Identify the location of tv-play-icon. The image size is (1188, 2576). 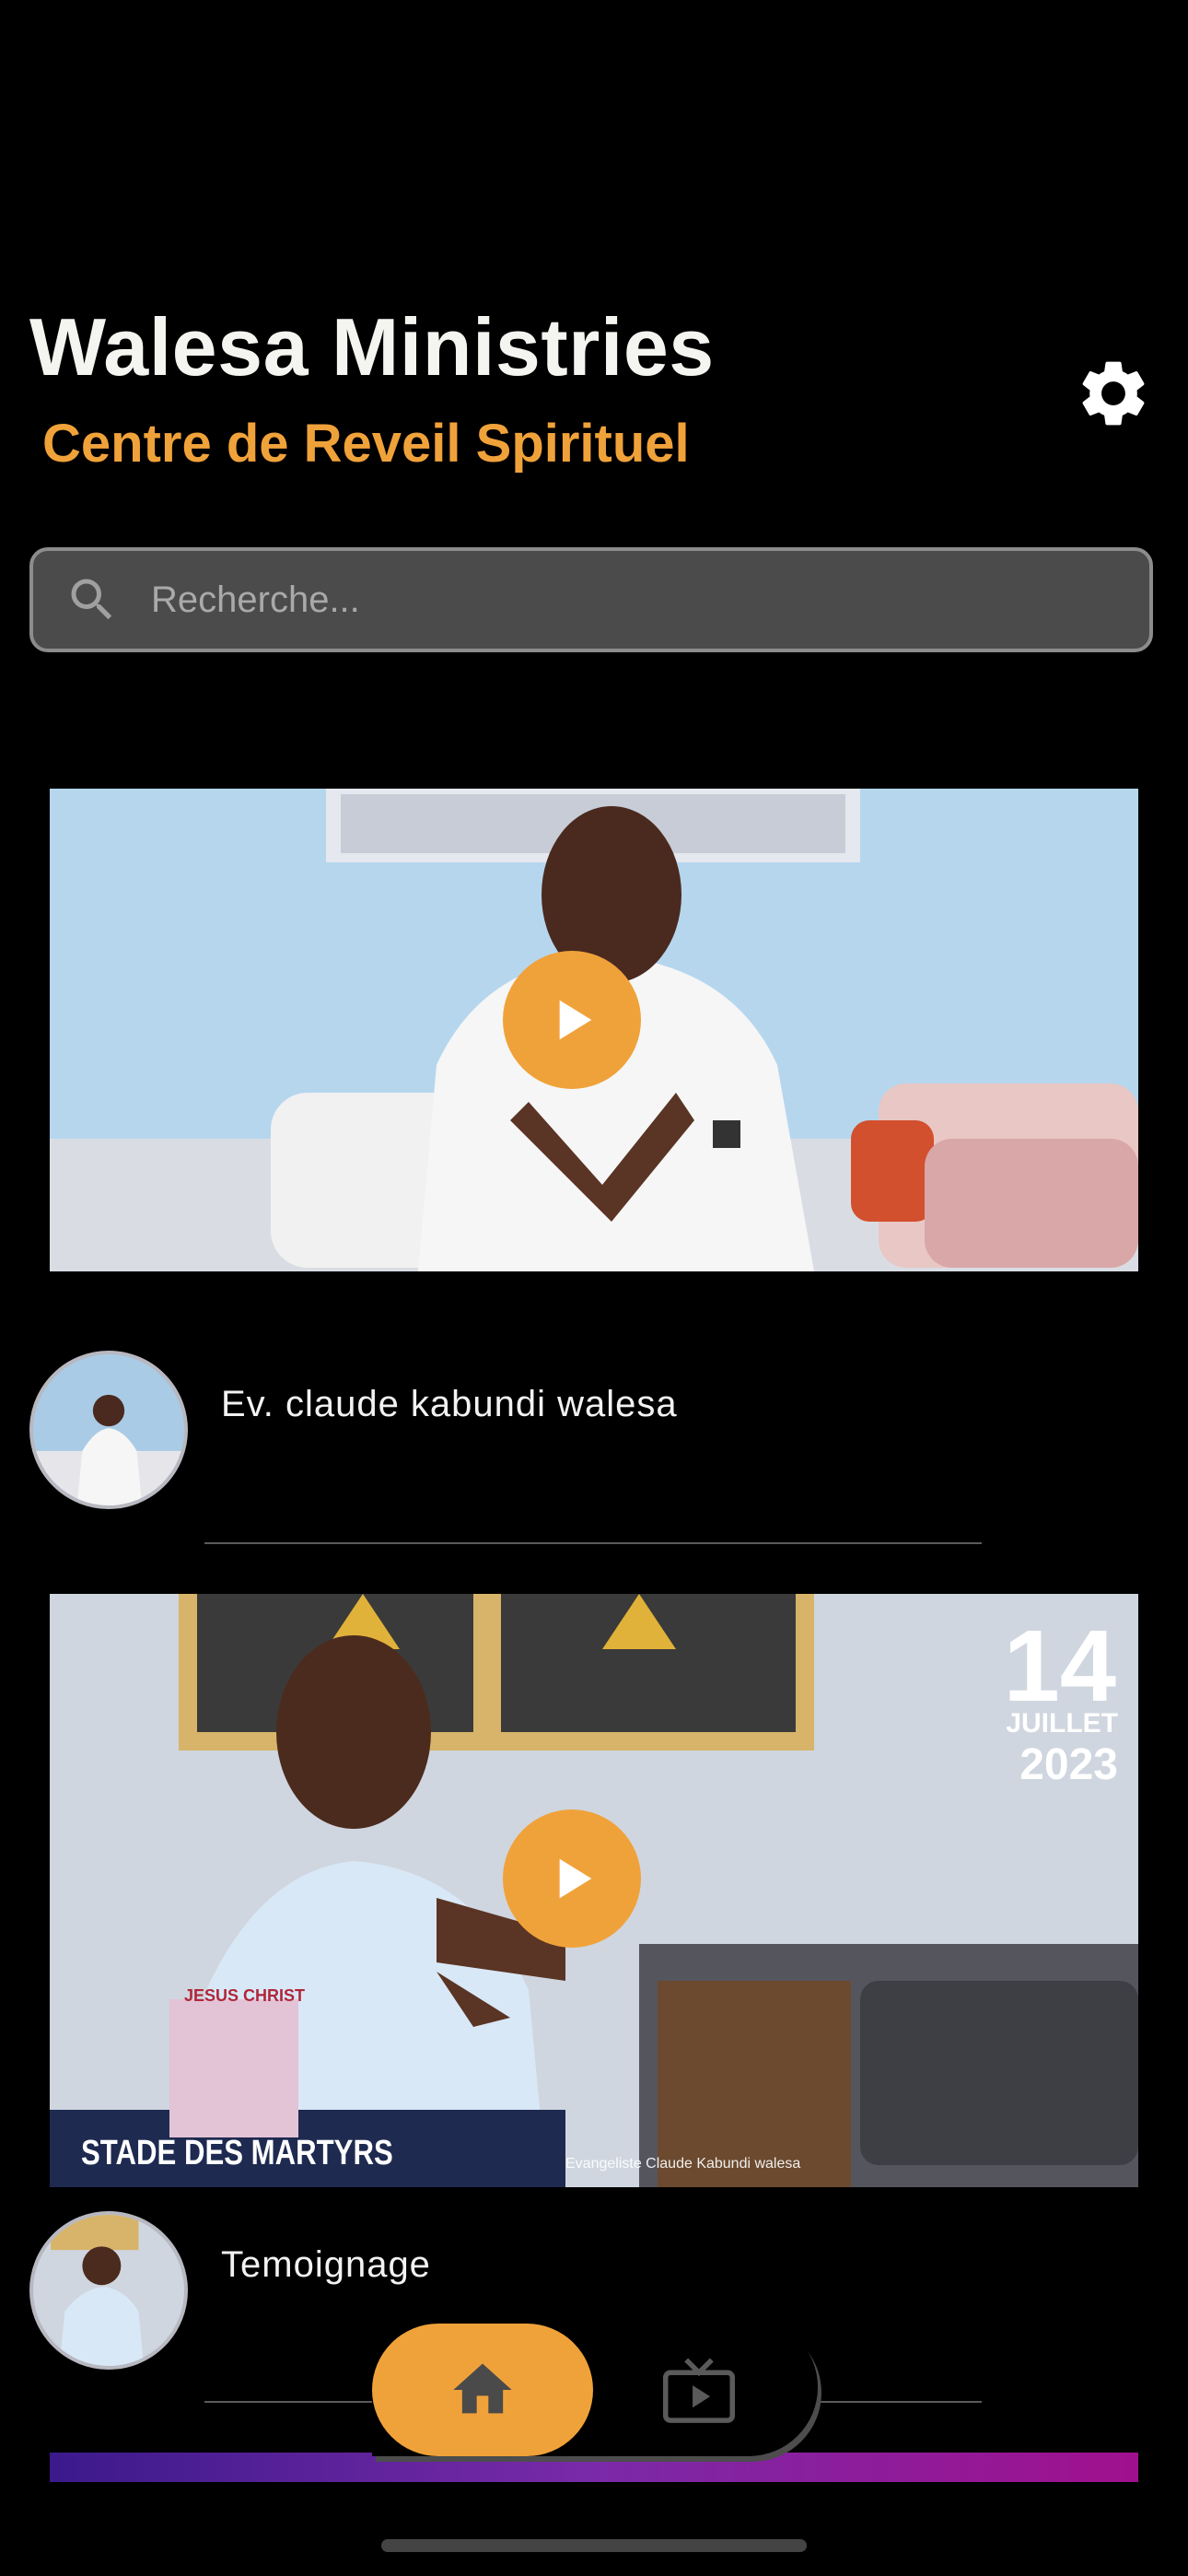
(699, 2390).